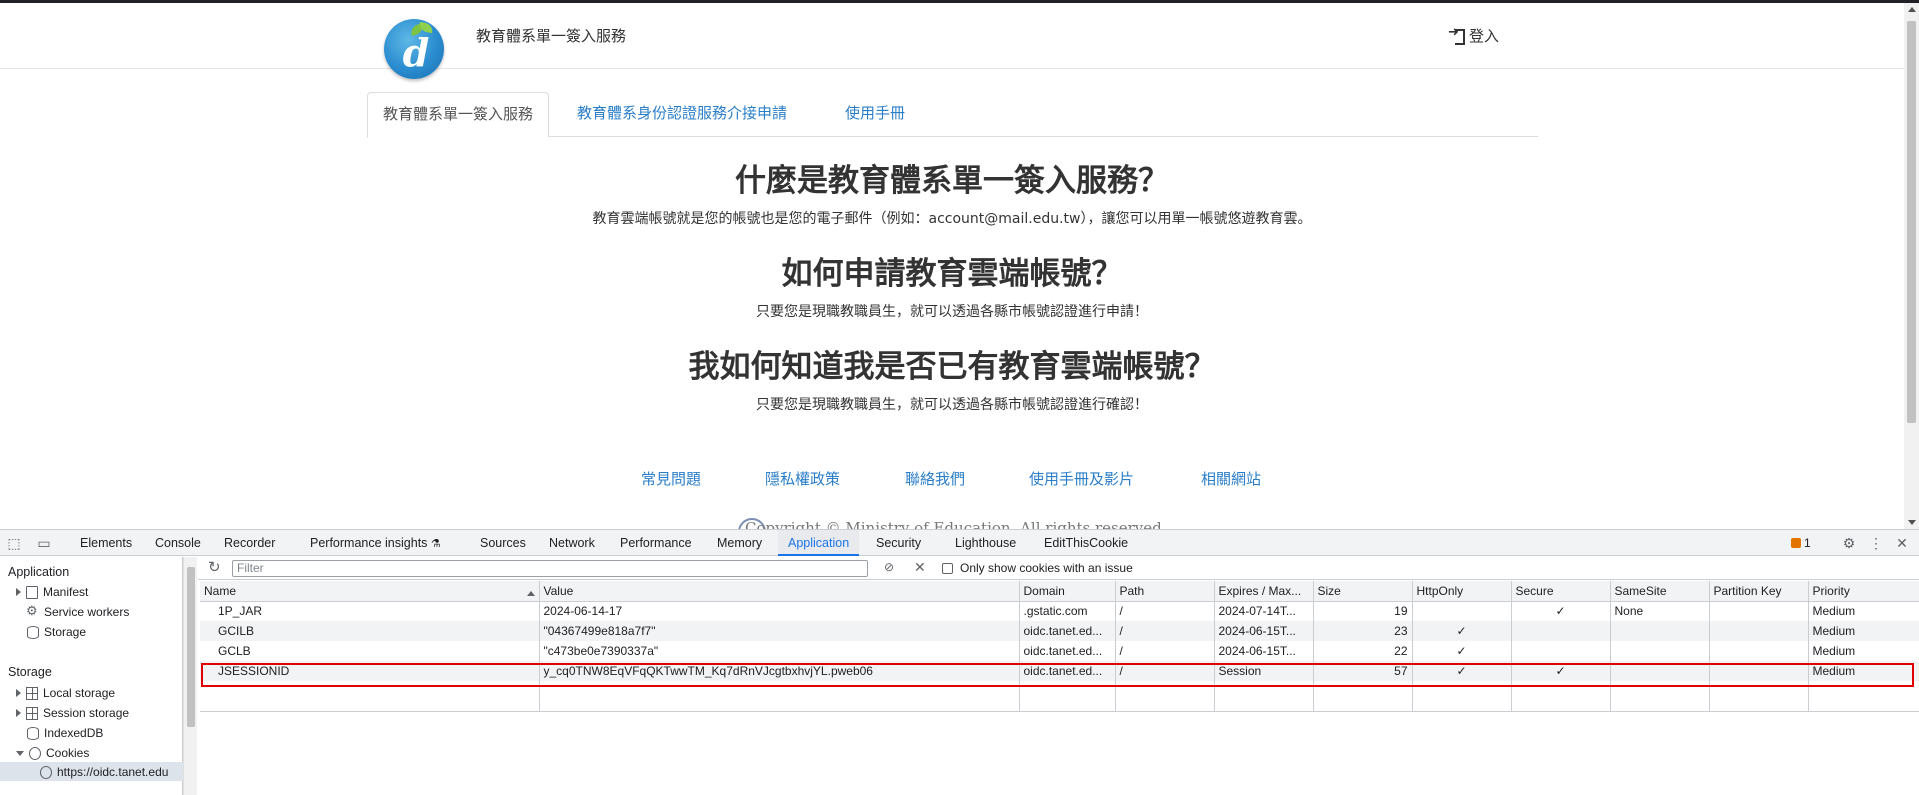  What do you see at coordinates (68, 753) in the screenshot?
I see `sidebar-item-label: Cookies` at bounding box center [68, 753].